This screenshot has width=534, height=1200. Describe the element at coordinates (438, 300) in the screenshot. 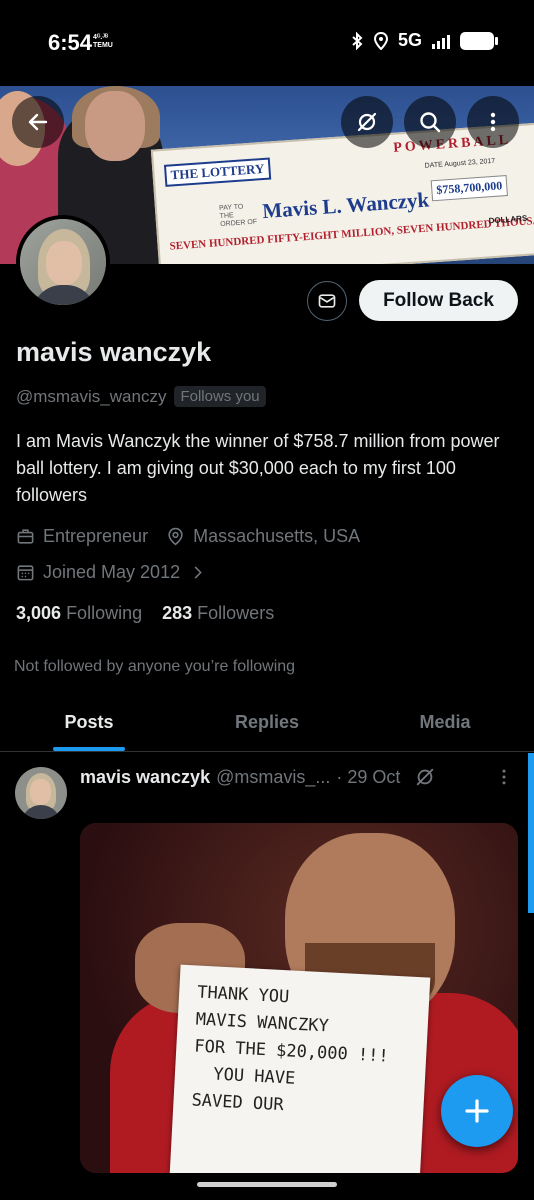

I see `follow-back-button: Follow Back` at that location.